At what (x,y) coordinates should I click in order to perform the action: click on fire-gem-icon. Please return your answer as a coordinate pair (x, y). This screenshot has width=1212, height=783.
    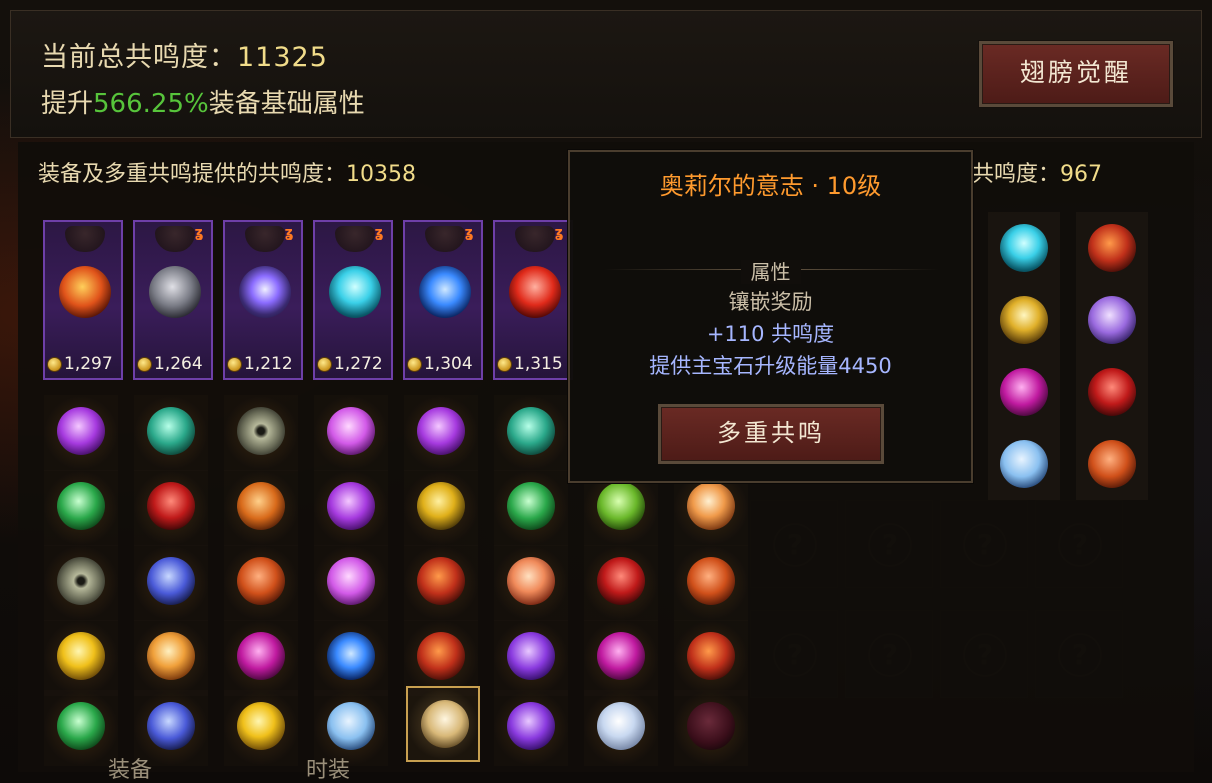
    Looking at the image, I should click on (85, 292).